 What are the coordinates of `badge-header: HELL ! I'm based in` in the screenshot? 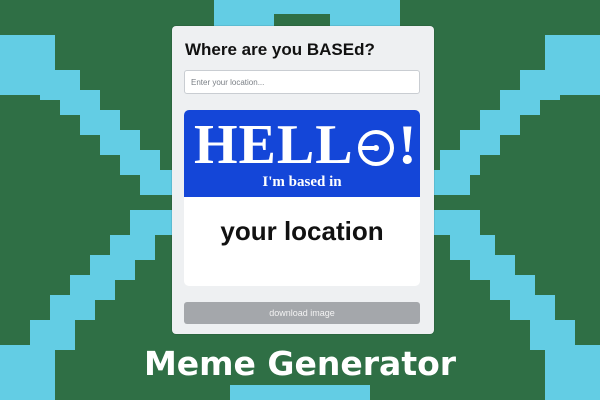 It's located at (302, 153).